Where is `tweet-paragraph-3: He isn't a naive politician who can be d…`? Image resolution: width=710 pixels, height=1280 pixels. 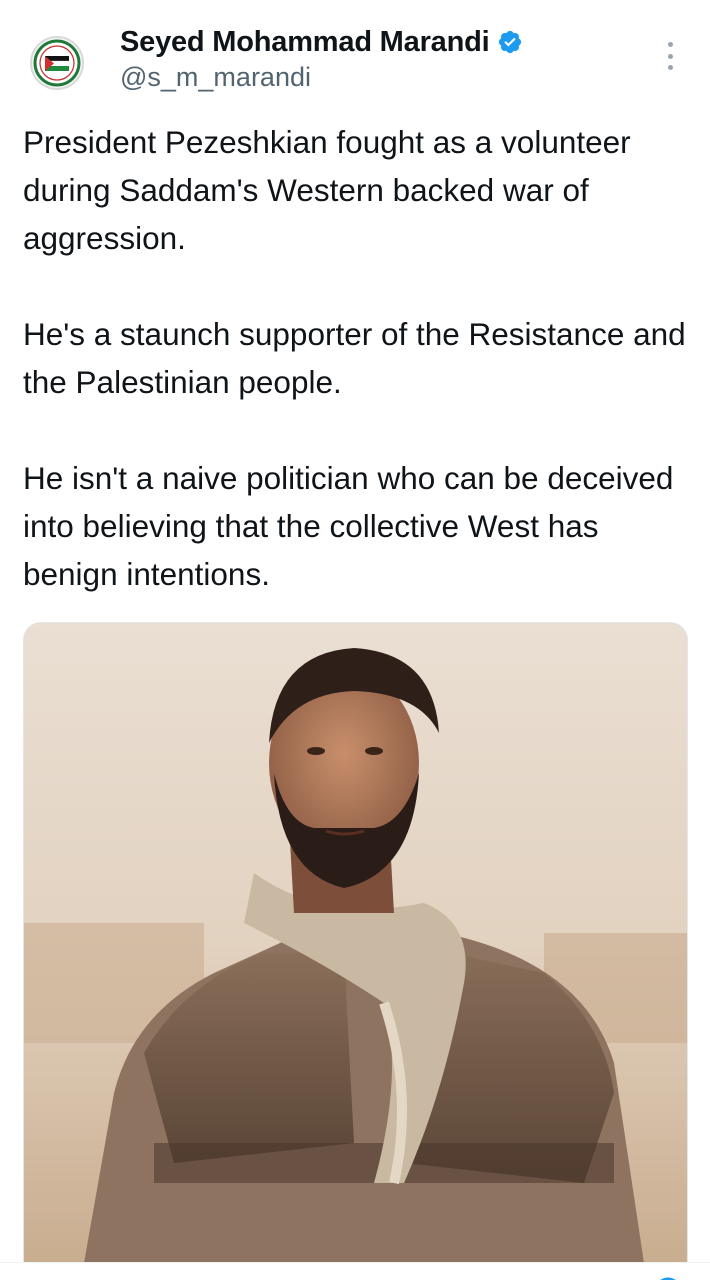 tweet-paragraph-3: He isn't a naive politician who can be d… is located at coordinates (348, 526).